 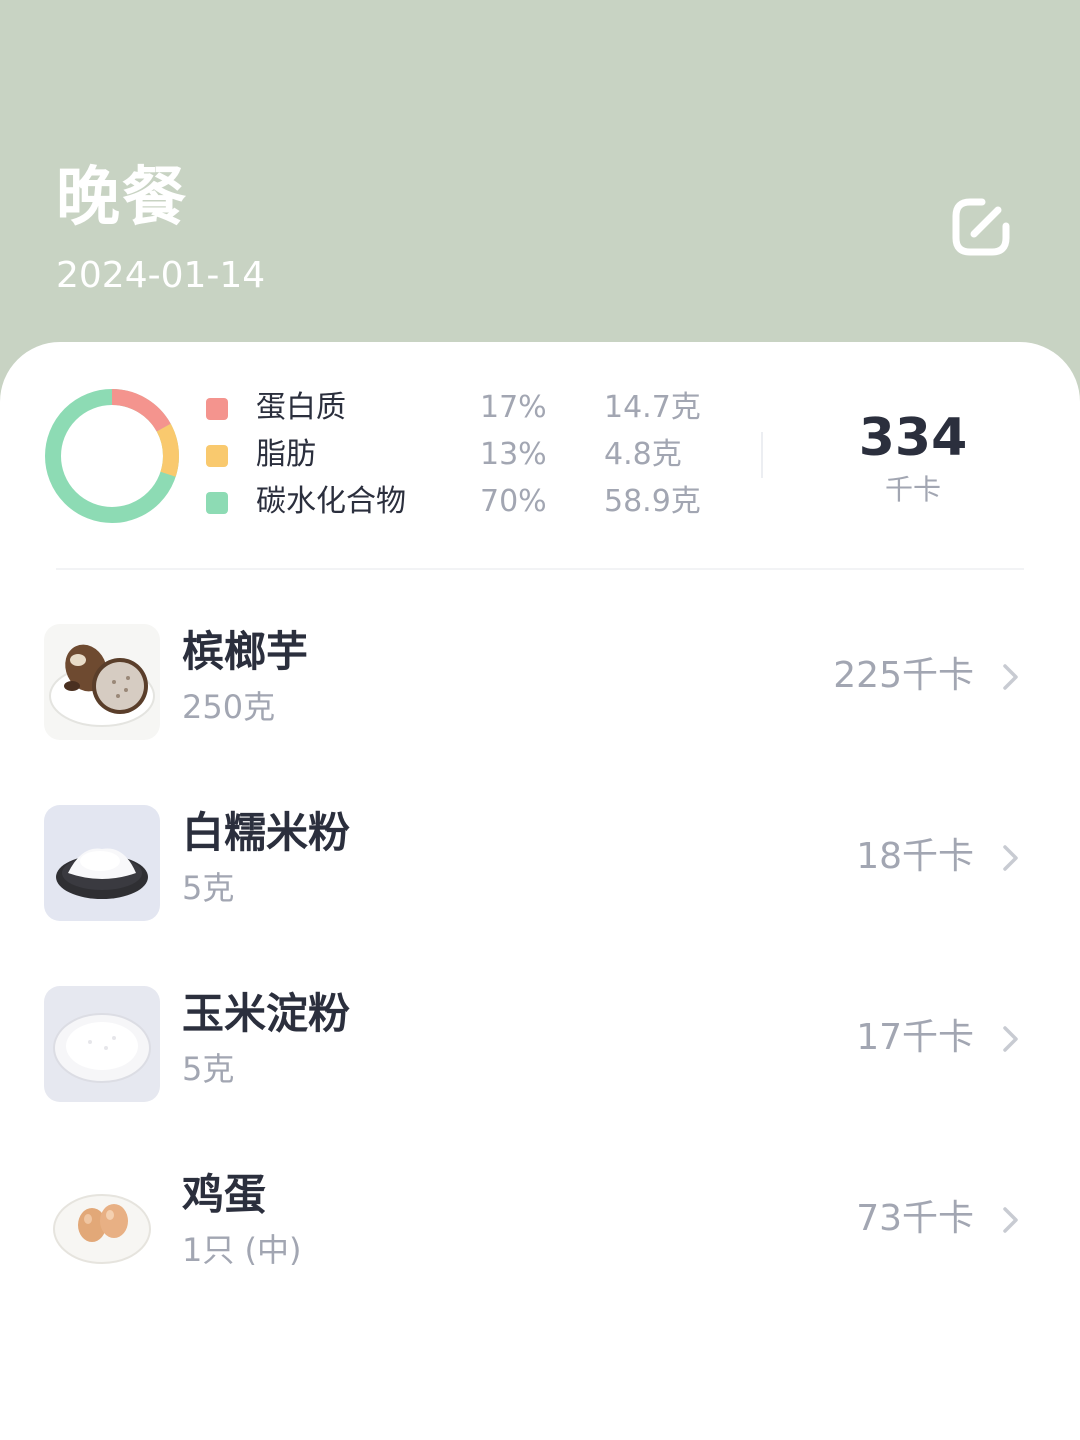 What do you see at coordinates (464, 408) in the screenshot?
I see `macro-row-protein: 蛋白质 17% 14.7克` at bounding box center [464, 408].